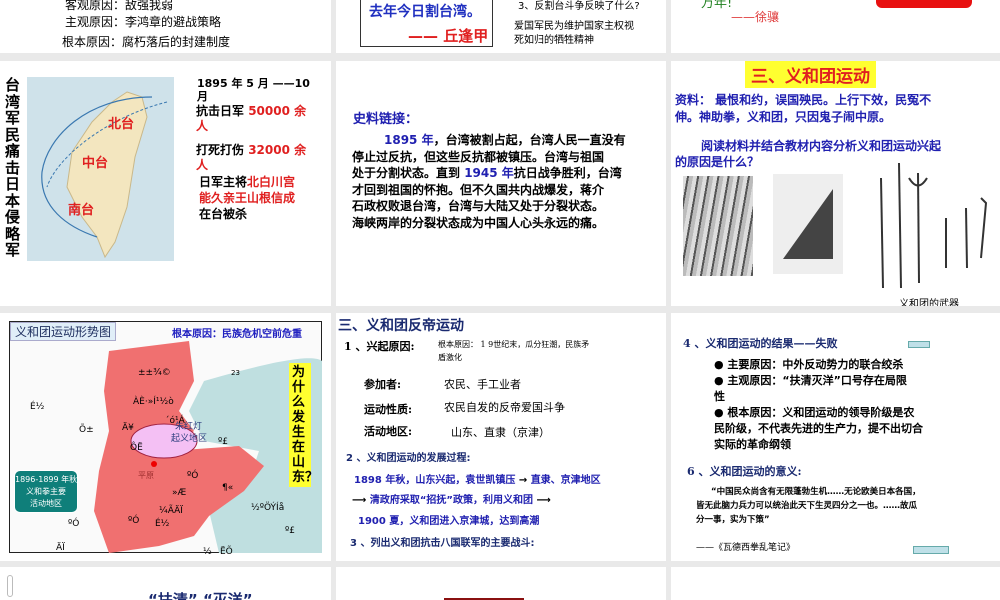 Image resolution: width=1000 pixels, height=600 pixels. Describe the element at coordinates (514, 344) in the screenshot. I see `text: 根本原因： 1 9世纪末，瓜分狂潮，民族矛` at that location.